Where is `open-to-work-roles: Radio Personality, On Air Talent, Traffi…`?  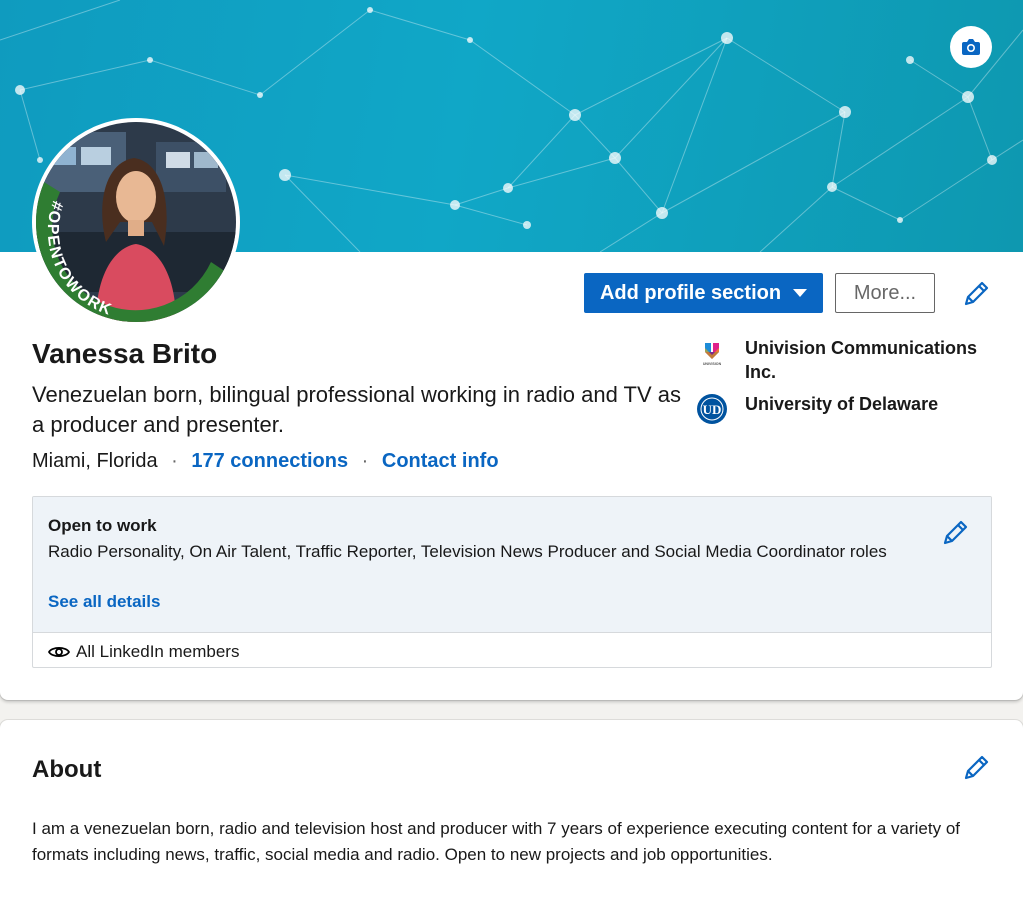 open-to-work-roles: Radio Personality, On Air Talent, Traffi… is located at coordinates (467, 551).